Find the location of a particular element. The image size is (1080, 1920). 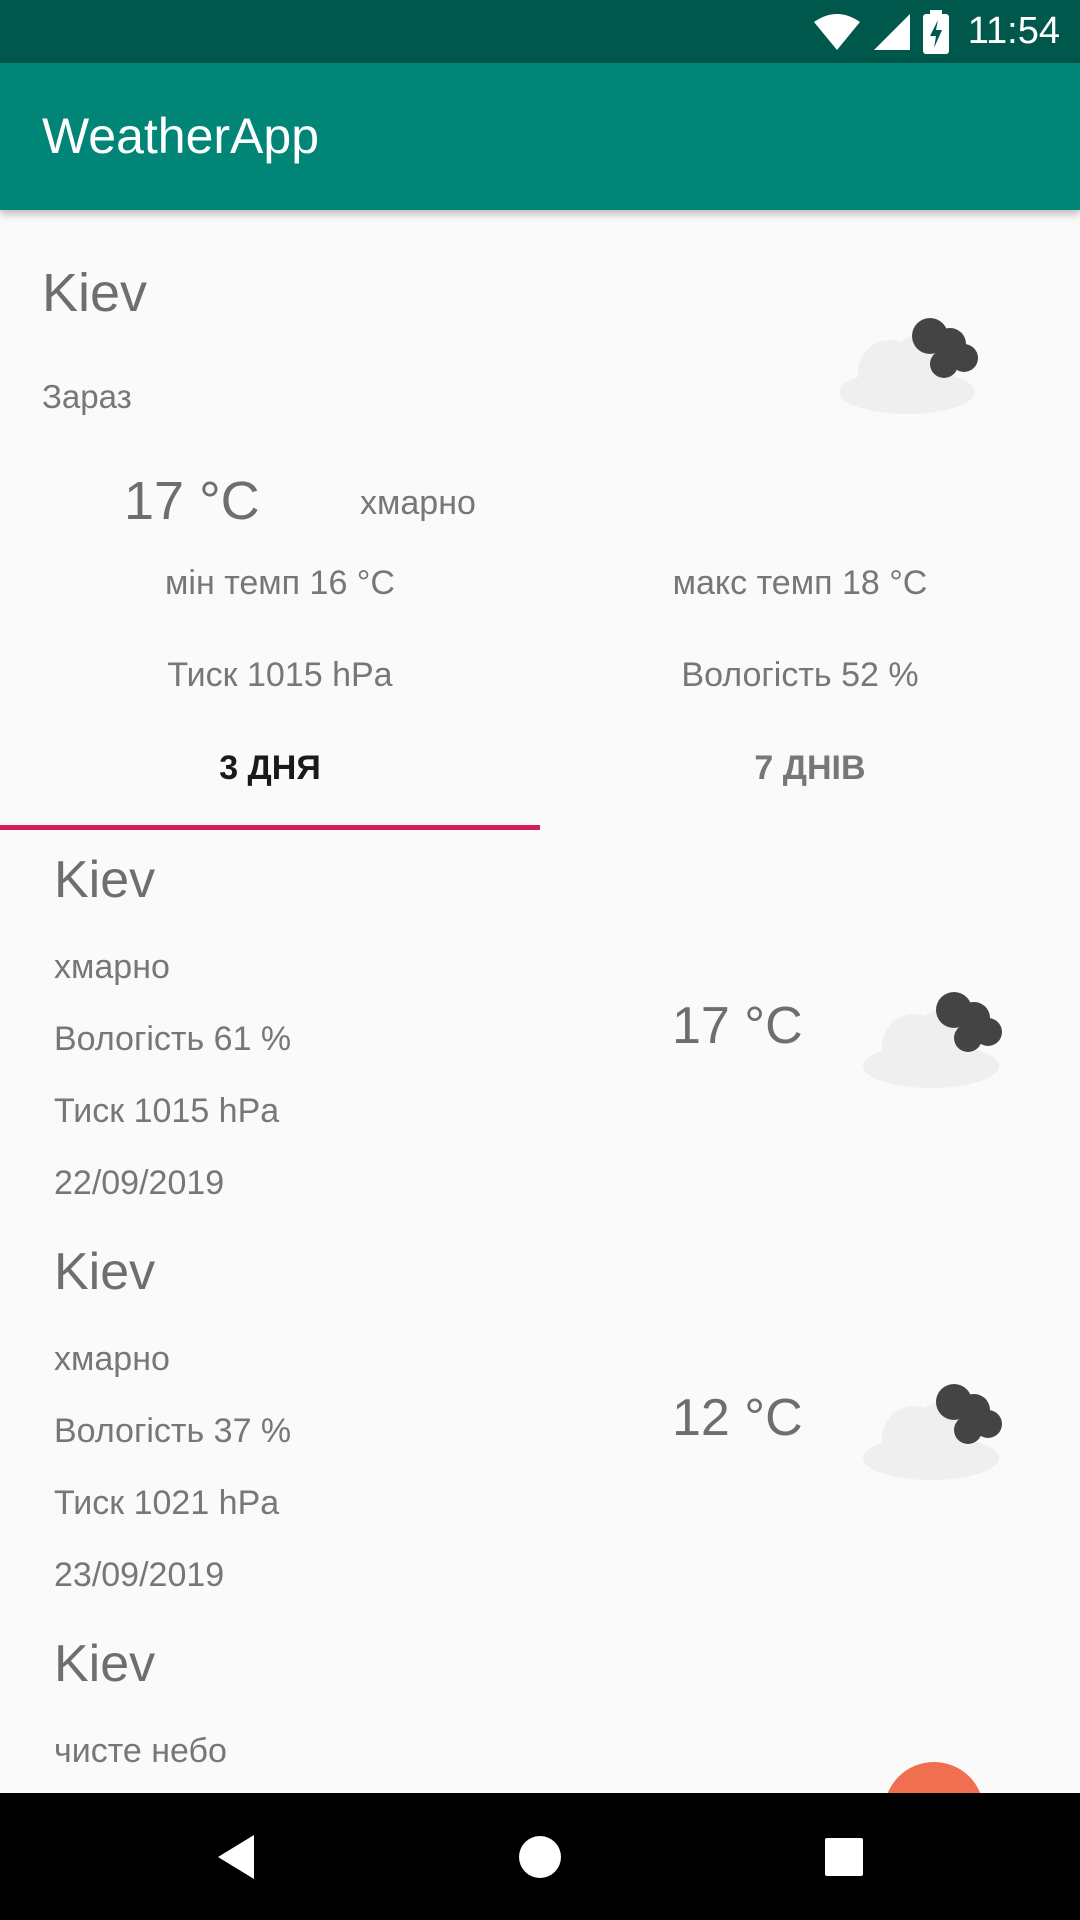

forecast-card: Kiev чисте небо is located at coordinates (540, 1703).